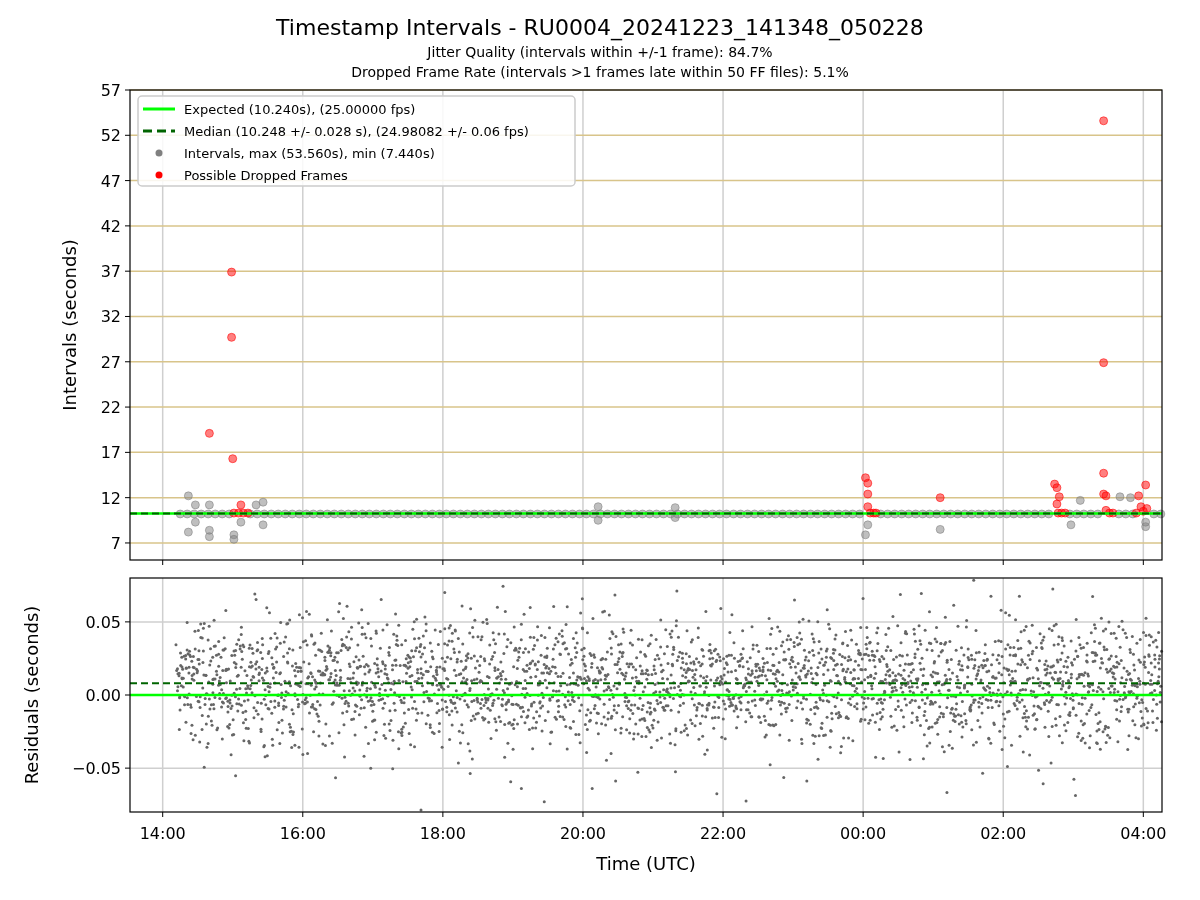  I want to click on tick-label: 37, so click(110, 272).